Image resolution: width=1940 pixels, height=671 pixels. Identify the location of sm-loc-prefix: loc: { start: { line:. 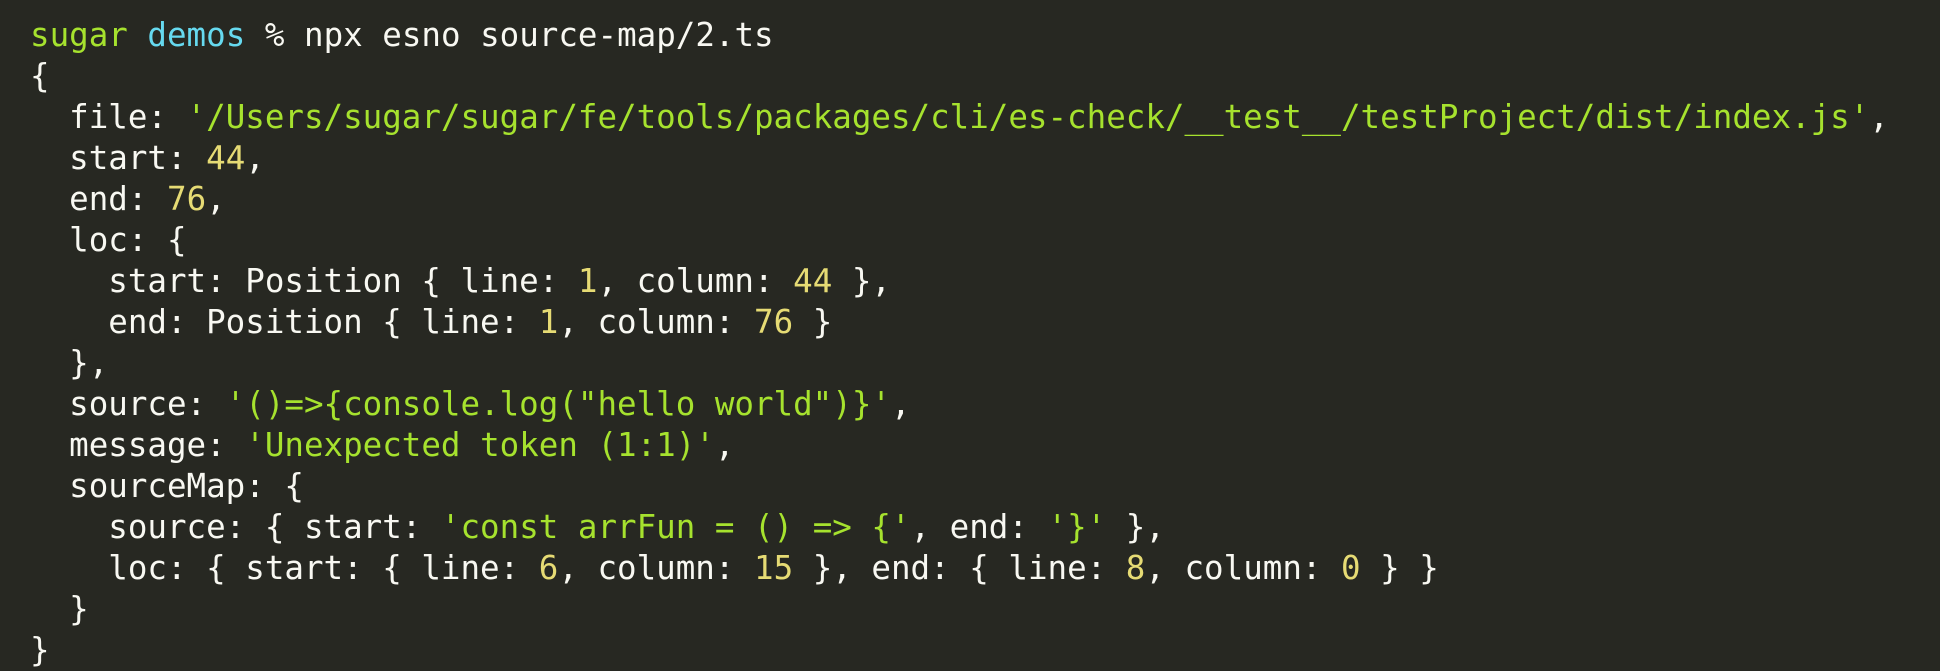
(323, 568).